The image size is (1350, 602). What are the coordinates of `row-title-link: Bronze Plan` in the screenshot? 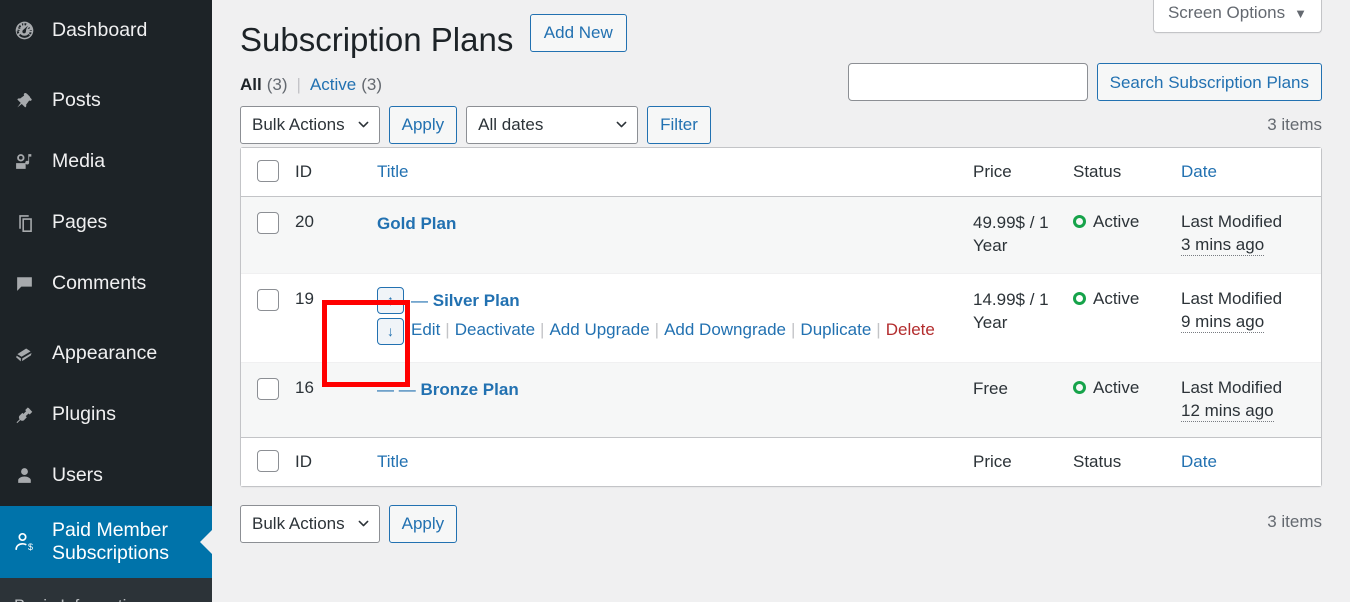 It's located at (469, 389).